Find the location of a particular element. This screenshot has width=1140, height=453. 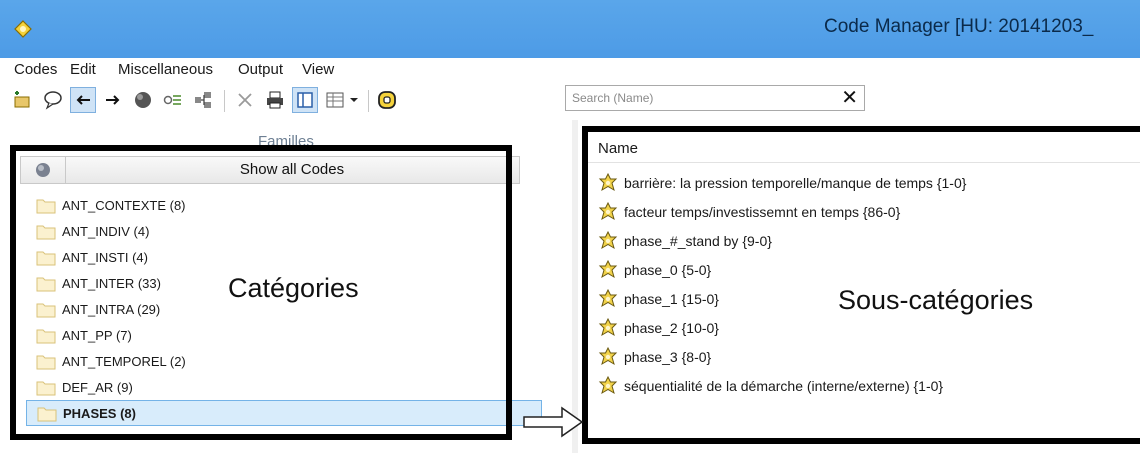

dropdown-icon is located at coordinates (354, 100).